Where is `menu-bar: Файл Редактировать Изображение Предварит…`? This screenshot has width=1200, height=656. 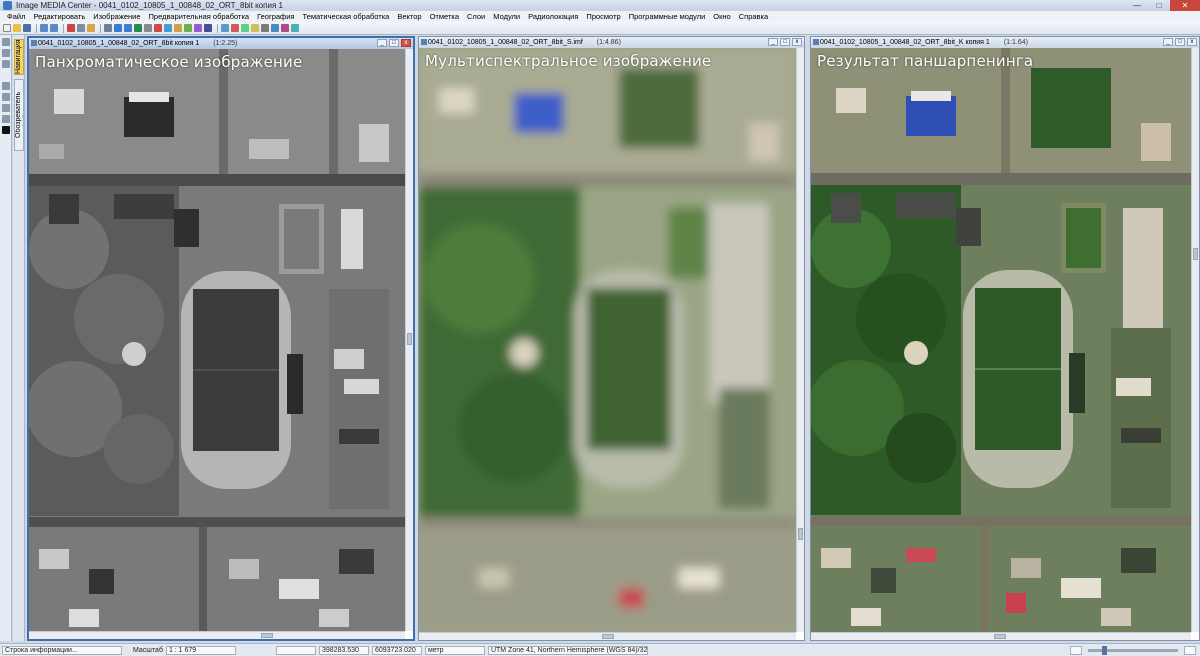
menu-bar: Файл Редактировать Изображение Предварит… is located at coordinates (600, 16).